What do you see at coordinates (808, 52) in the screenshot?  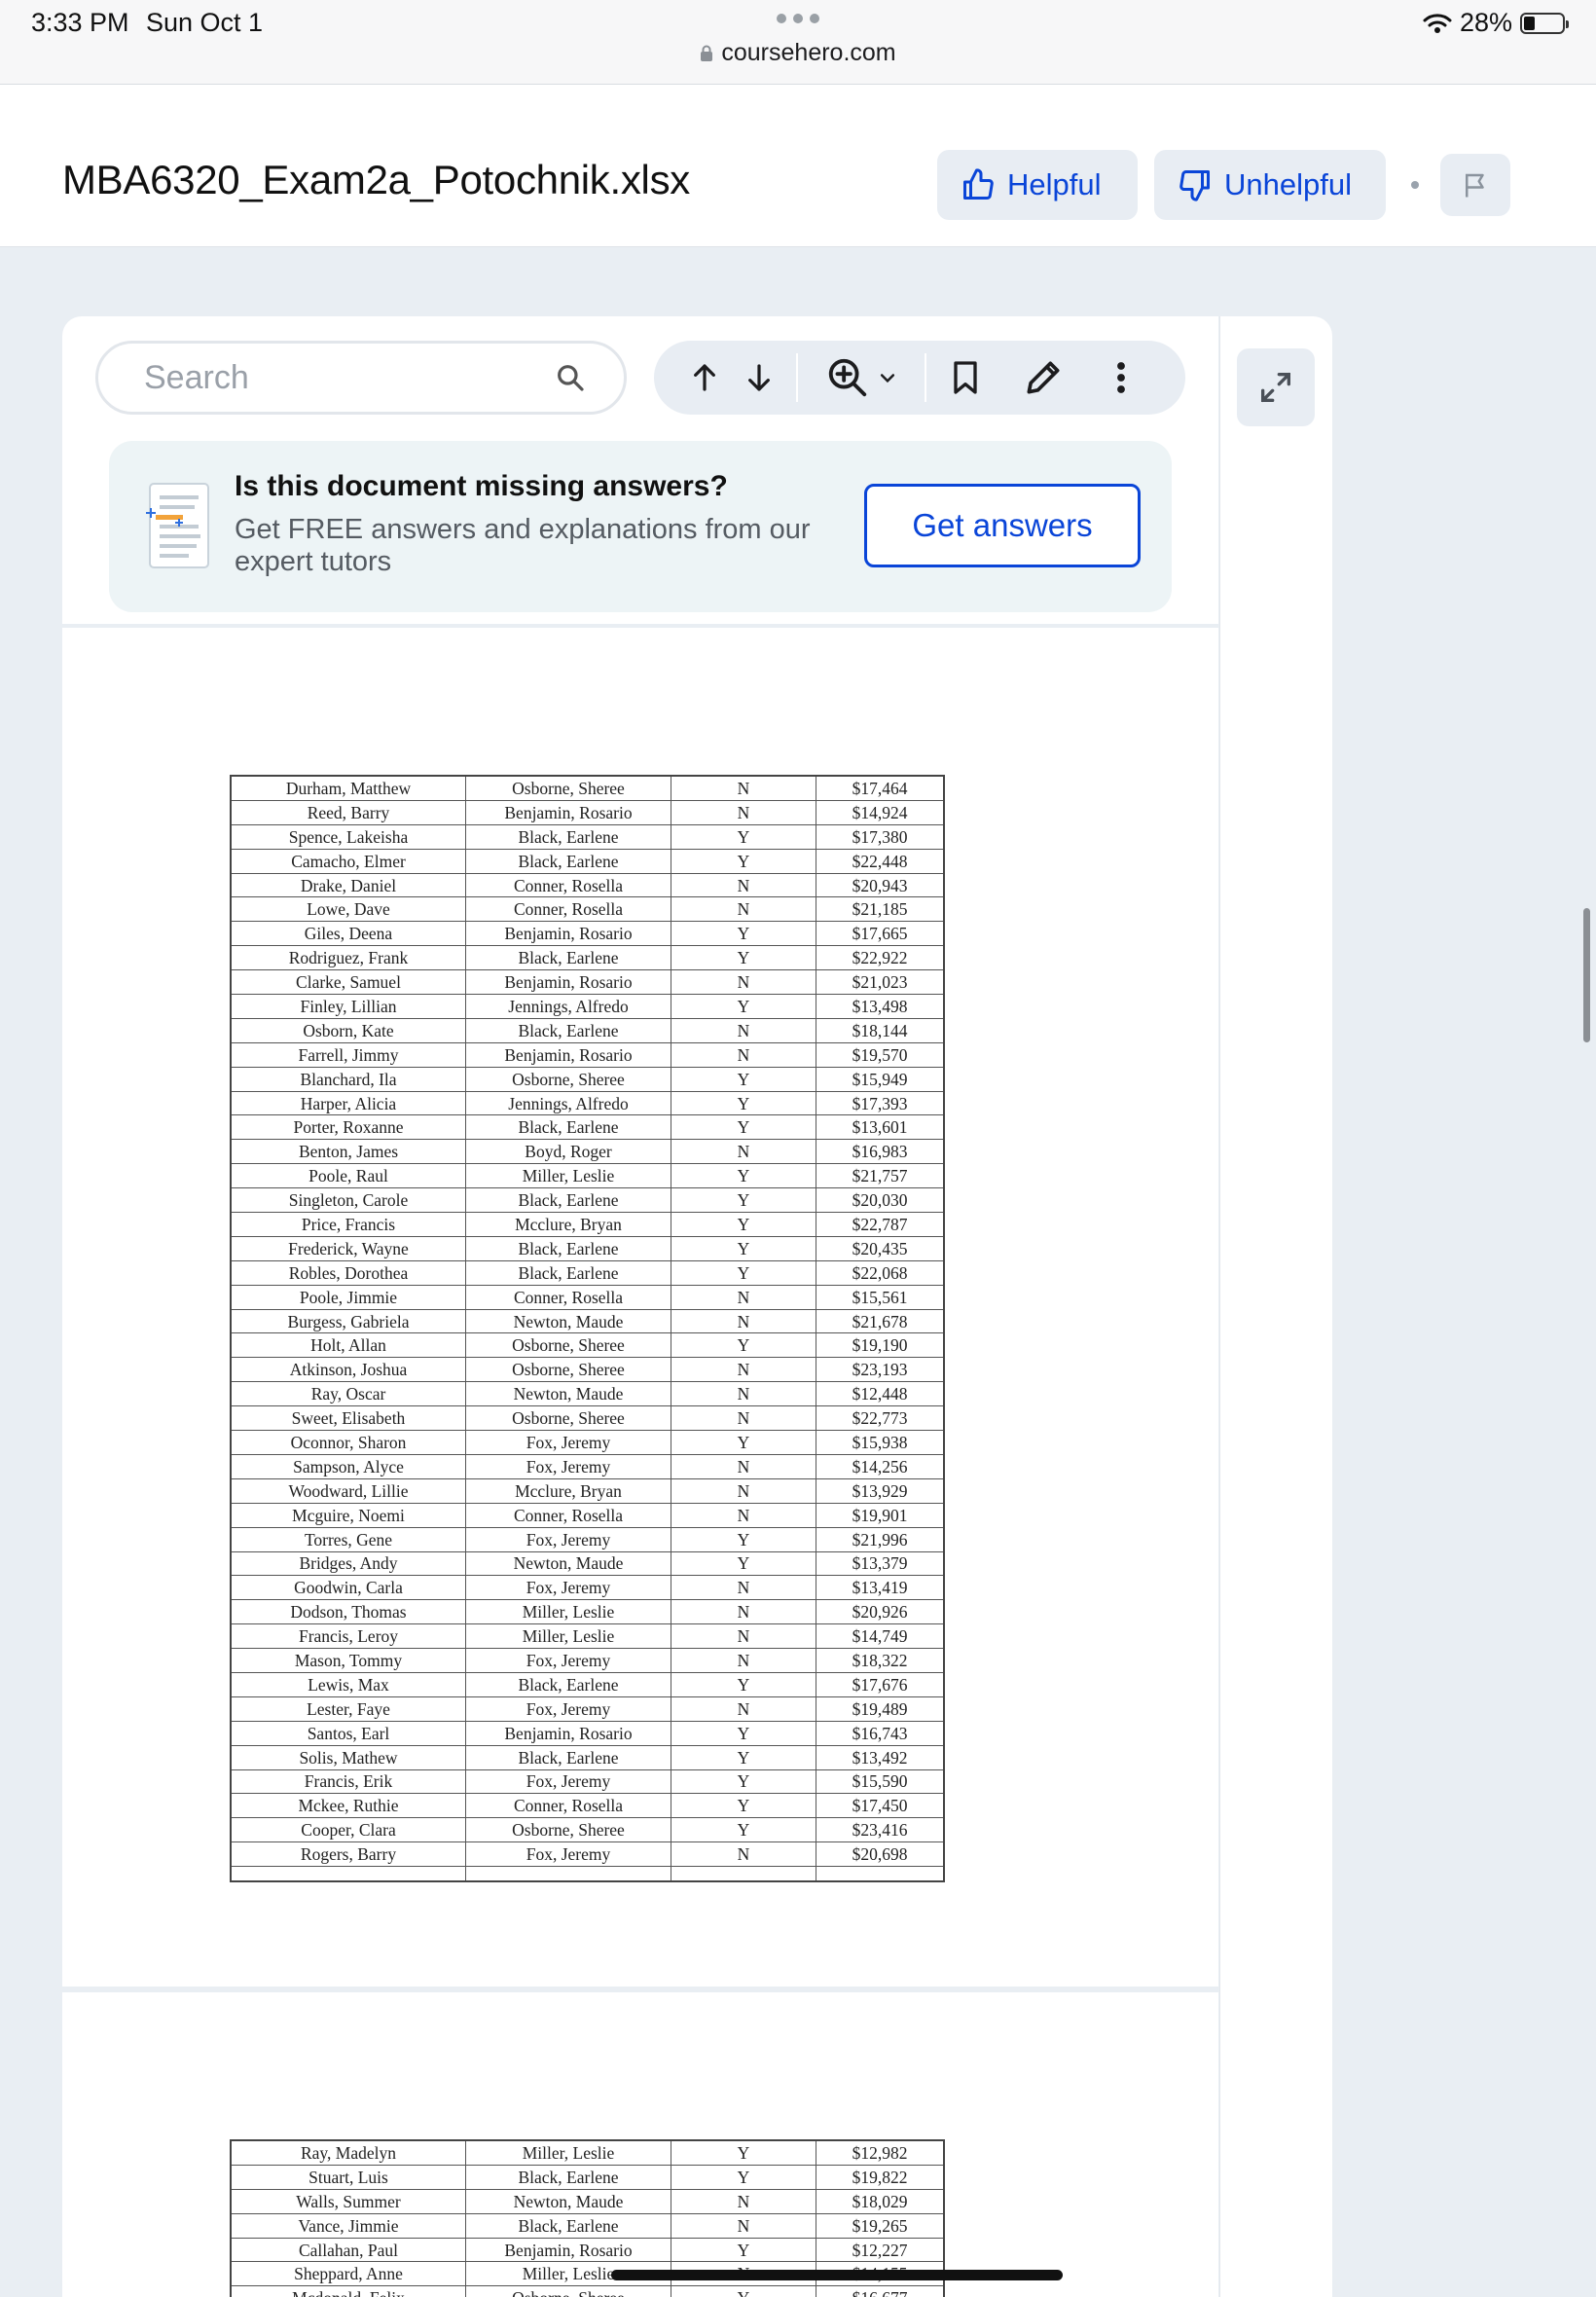 I see `url-text: coursehero.com` at bounding box center [808, 52].